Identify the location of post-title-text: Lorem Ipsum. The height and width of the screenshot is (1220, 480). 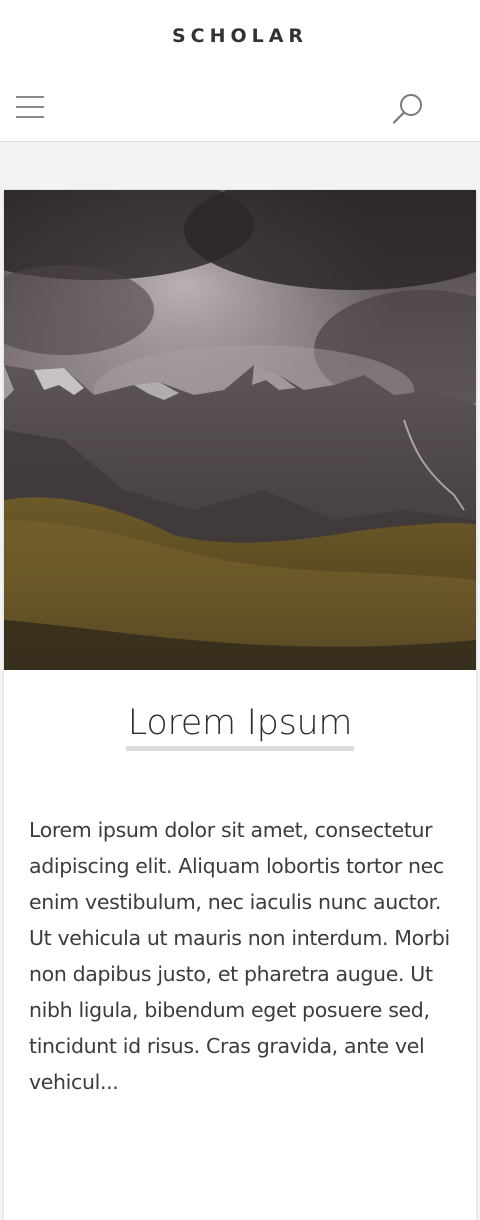
(240, 725).